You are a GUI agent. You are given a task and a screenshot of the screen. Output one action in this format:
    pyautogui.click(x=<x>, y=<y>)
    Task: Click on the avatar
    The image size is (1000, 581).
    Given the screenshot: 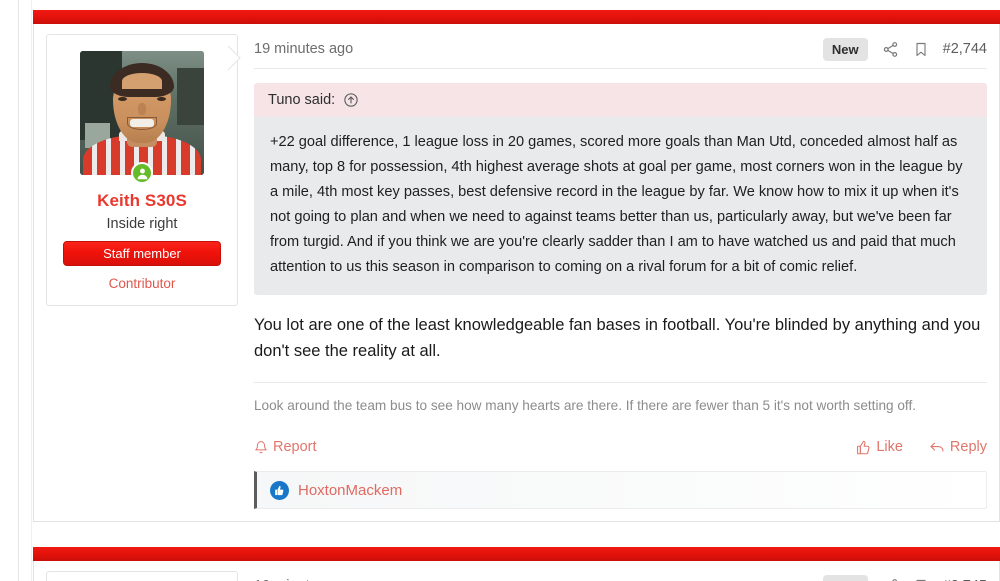 What is the action you would take?
    pyautogui.click(x=142, y=113)
    